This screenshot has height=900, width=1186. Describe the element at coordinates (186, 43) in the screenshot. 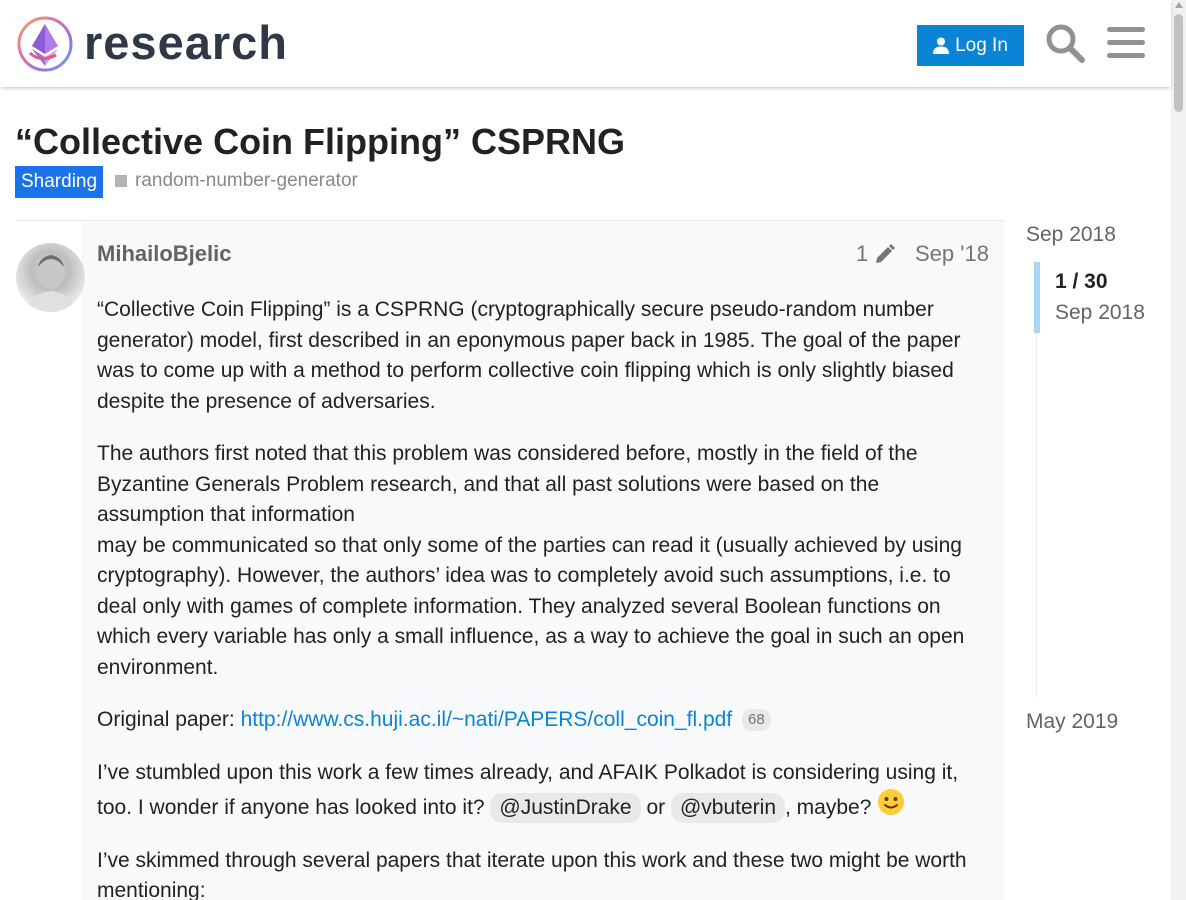

I see `site-name: research` at that location.